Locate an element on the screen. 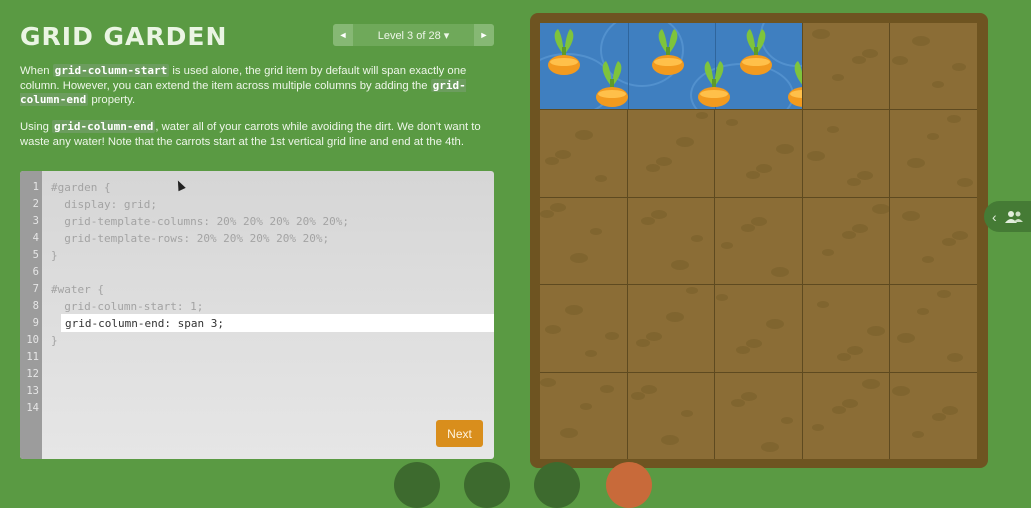 The image size is (1031, 508). code-line: #water { is located at coordinates (77, 289).